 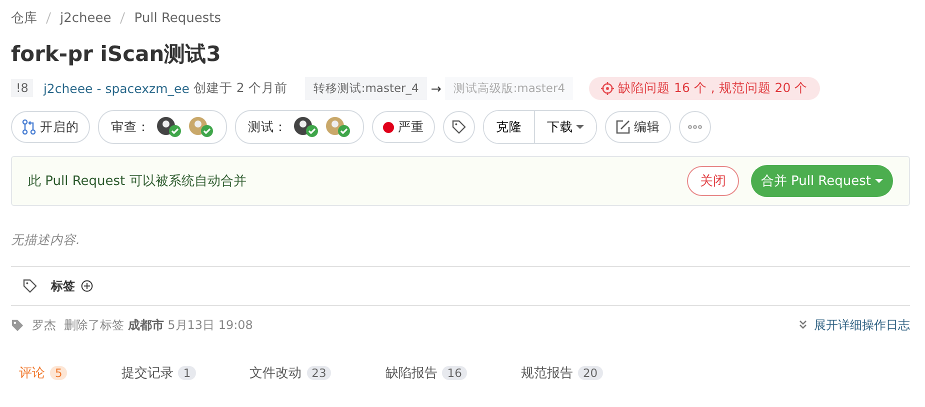 I want to click on tab-count: 20, so click(x=590, y=373).